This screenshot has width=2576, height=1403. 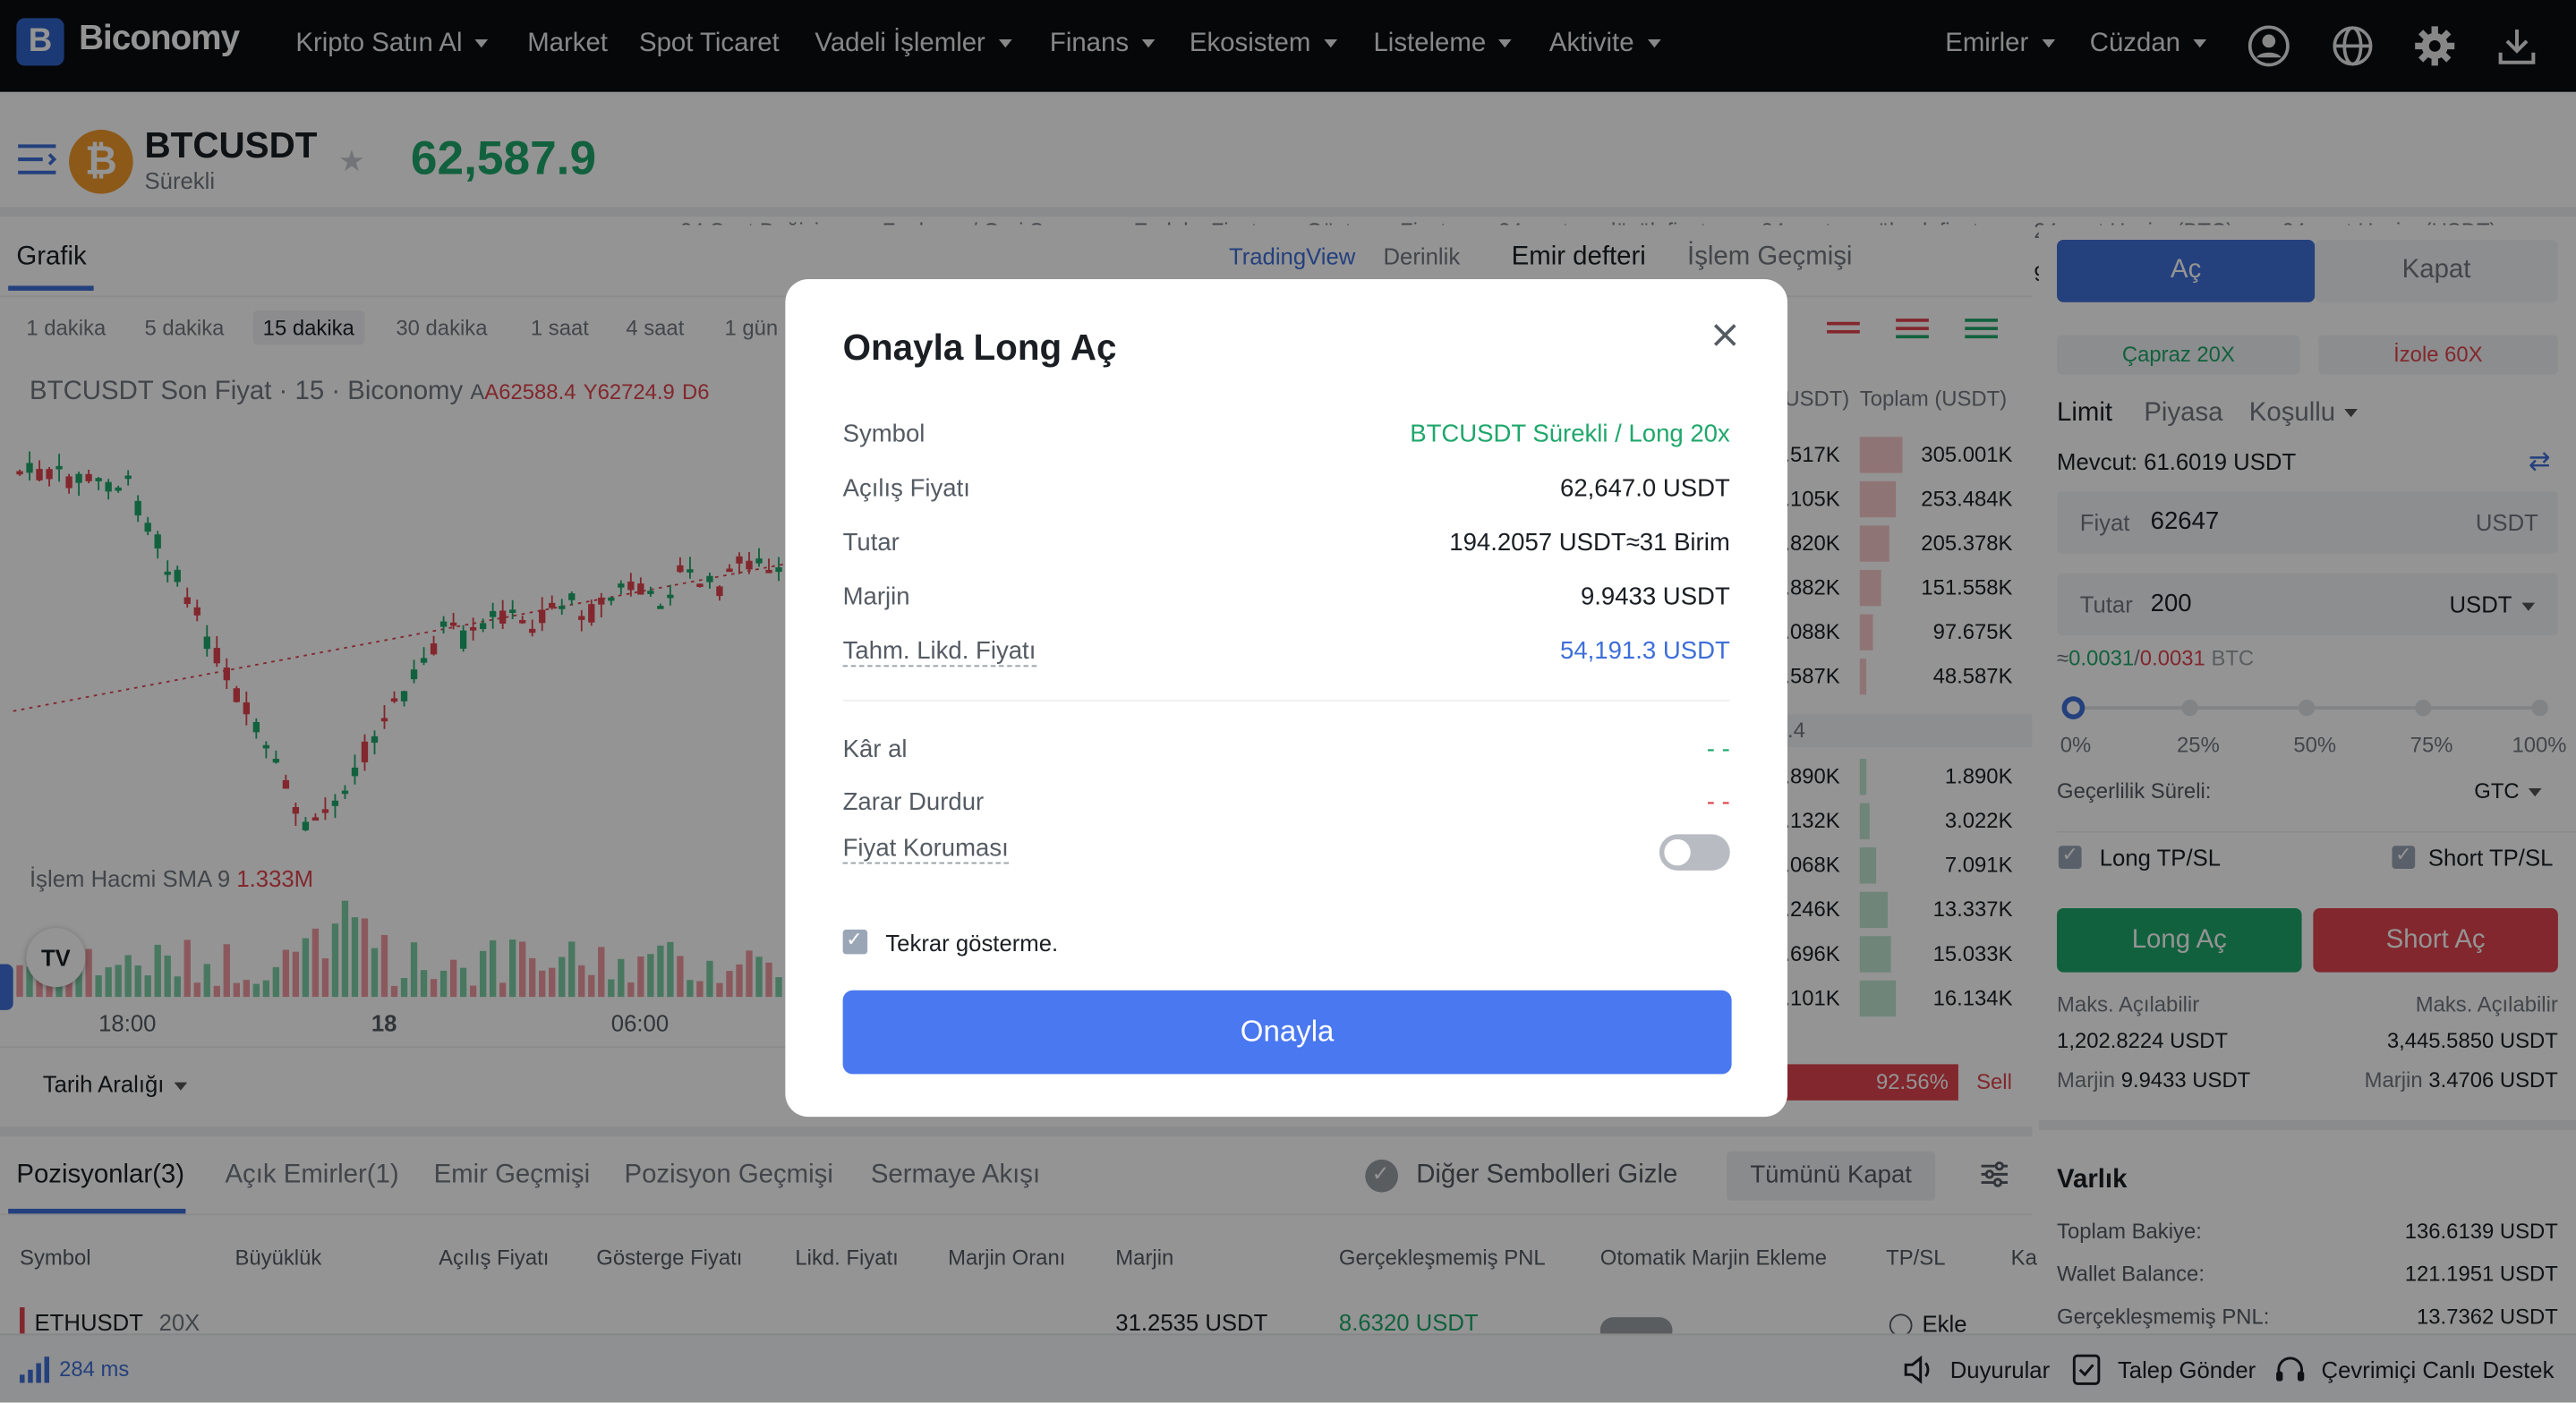 What do you see at coordinates (979, 348) in the screenshot?
I see `modal-title: Onayla Long Aç` at bounding box center [979, 348].